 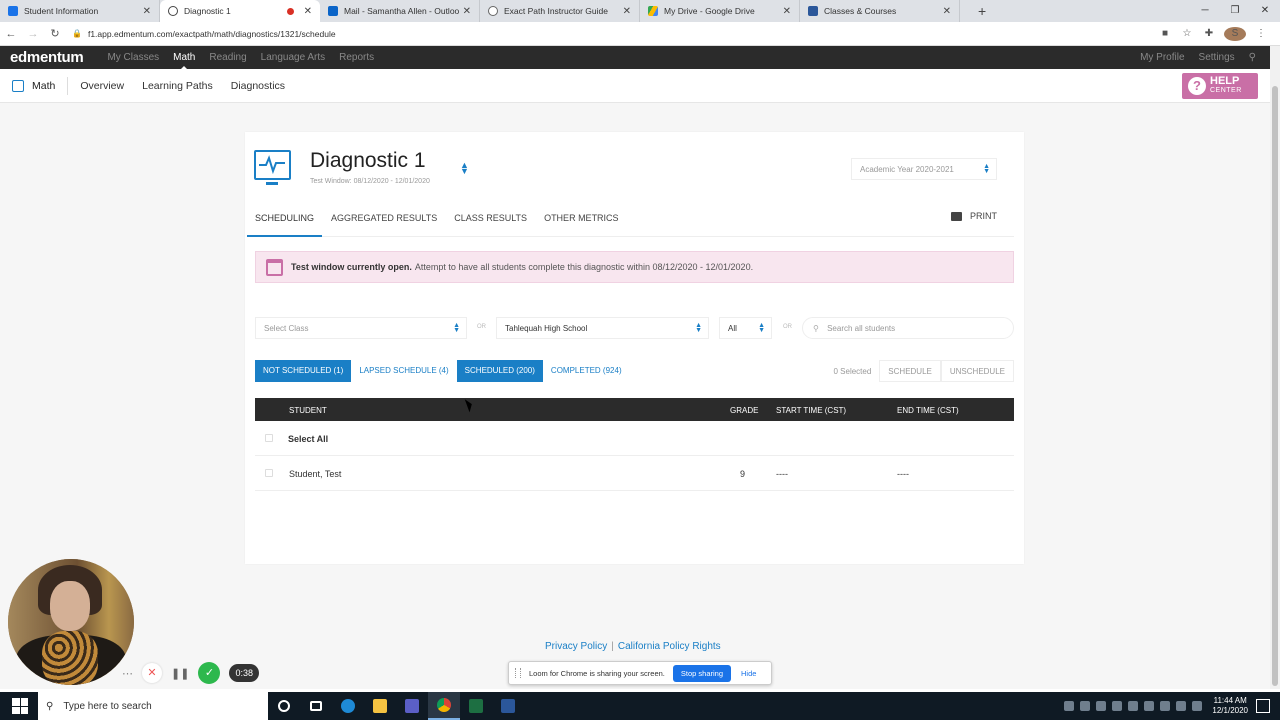 I want to click on cortana-icon, so click(x=284, y=706).